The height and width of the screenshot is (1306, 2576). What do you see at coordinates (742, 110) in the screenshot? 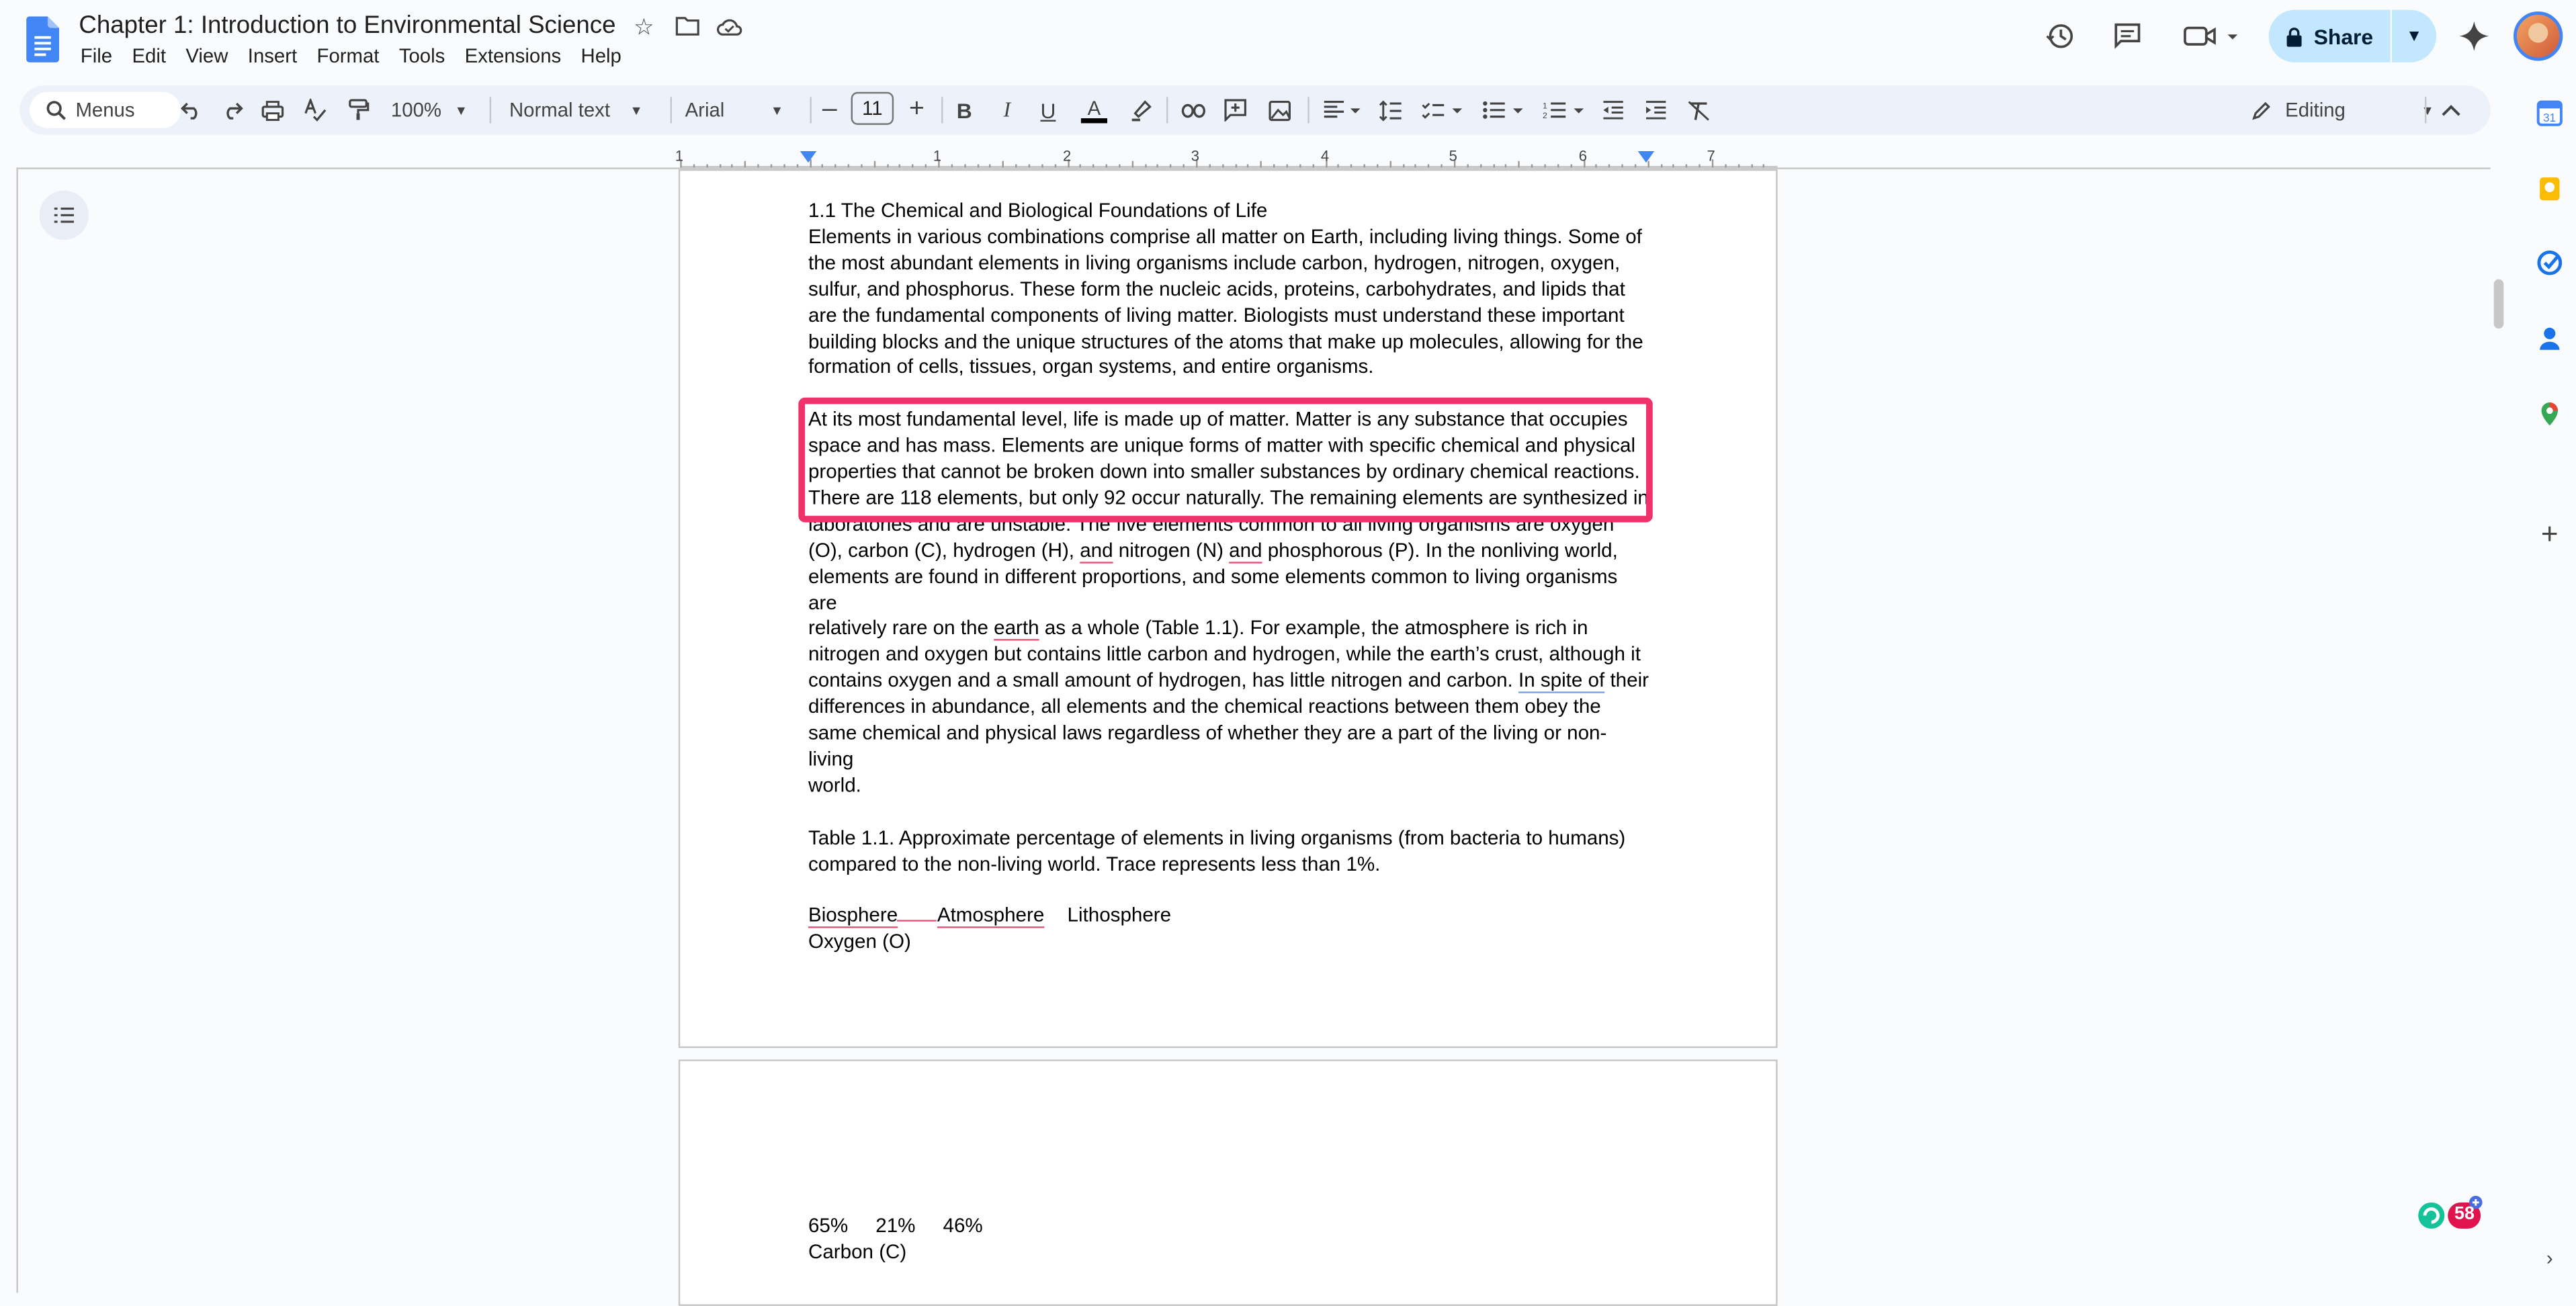
I see `font-select: Arial ▼` at bounding box center [742, 110].